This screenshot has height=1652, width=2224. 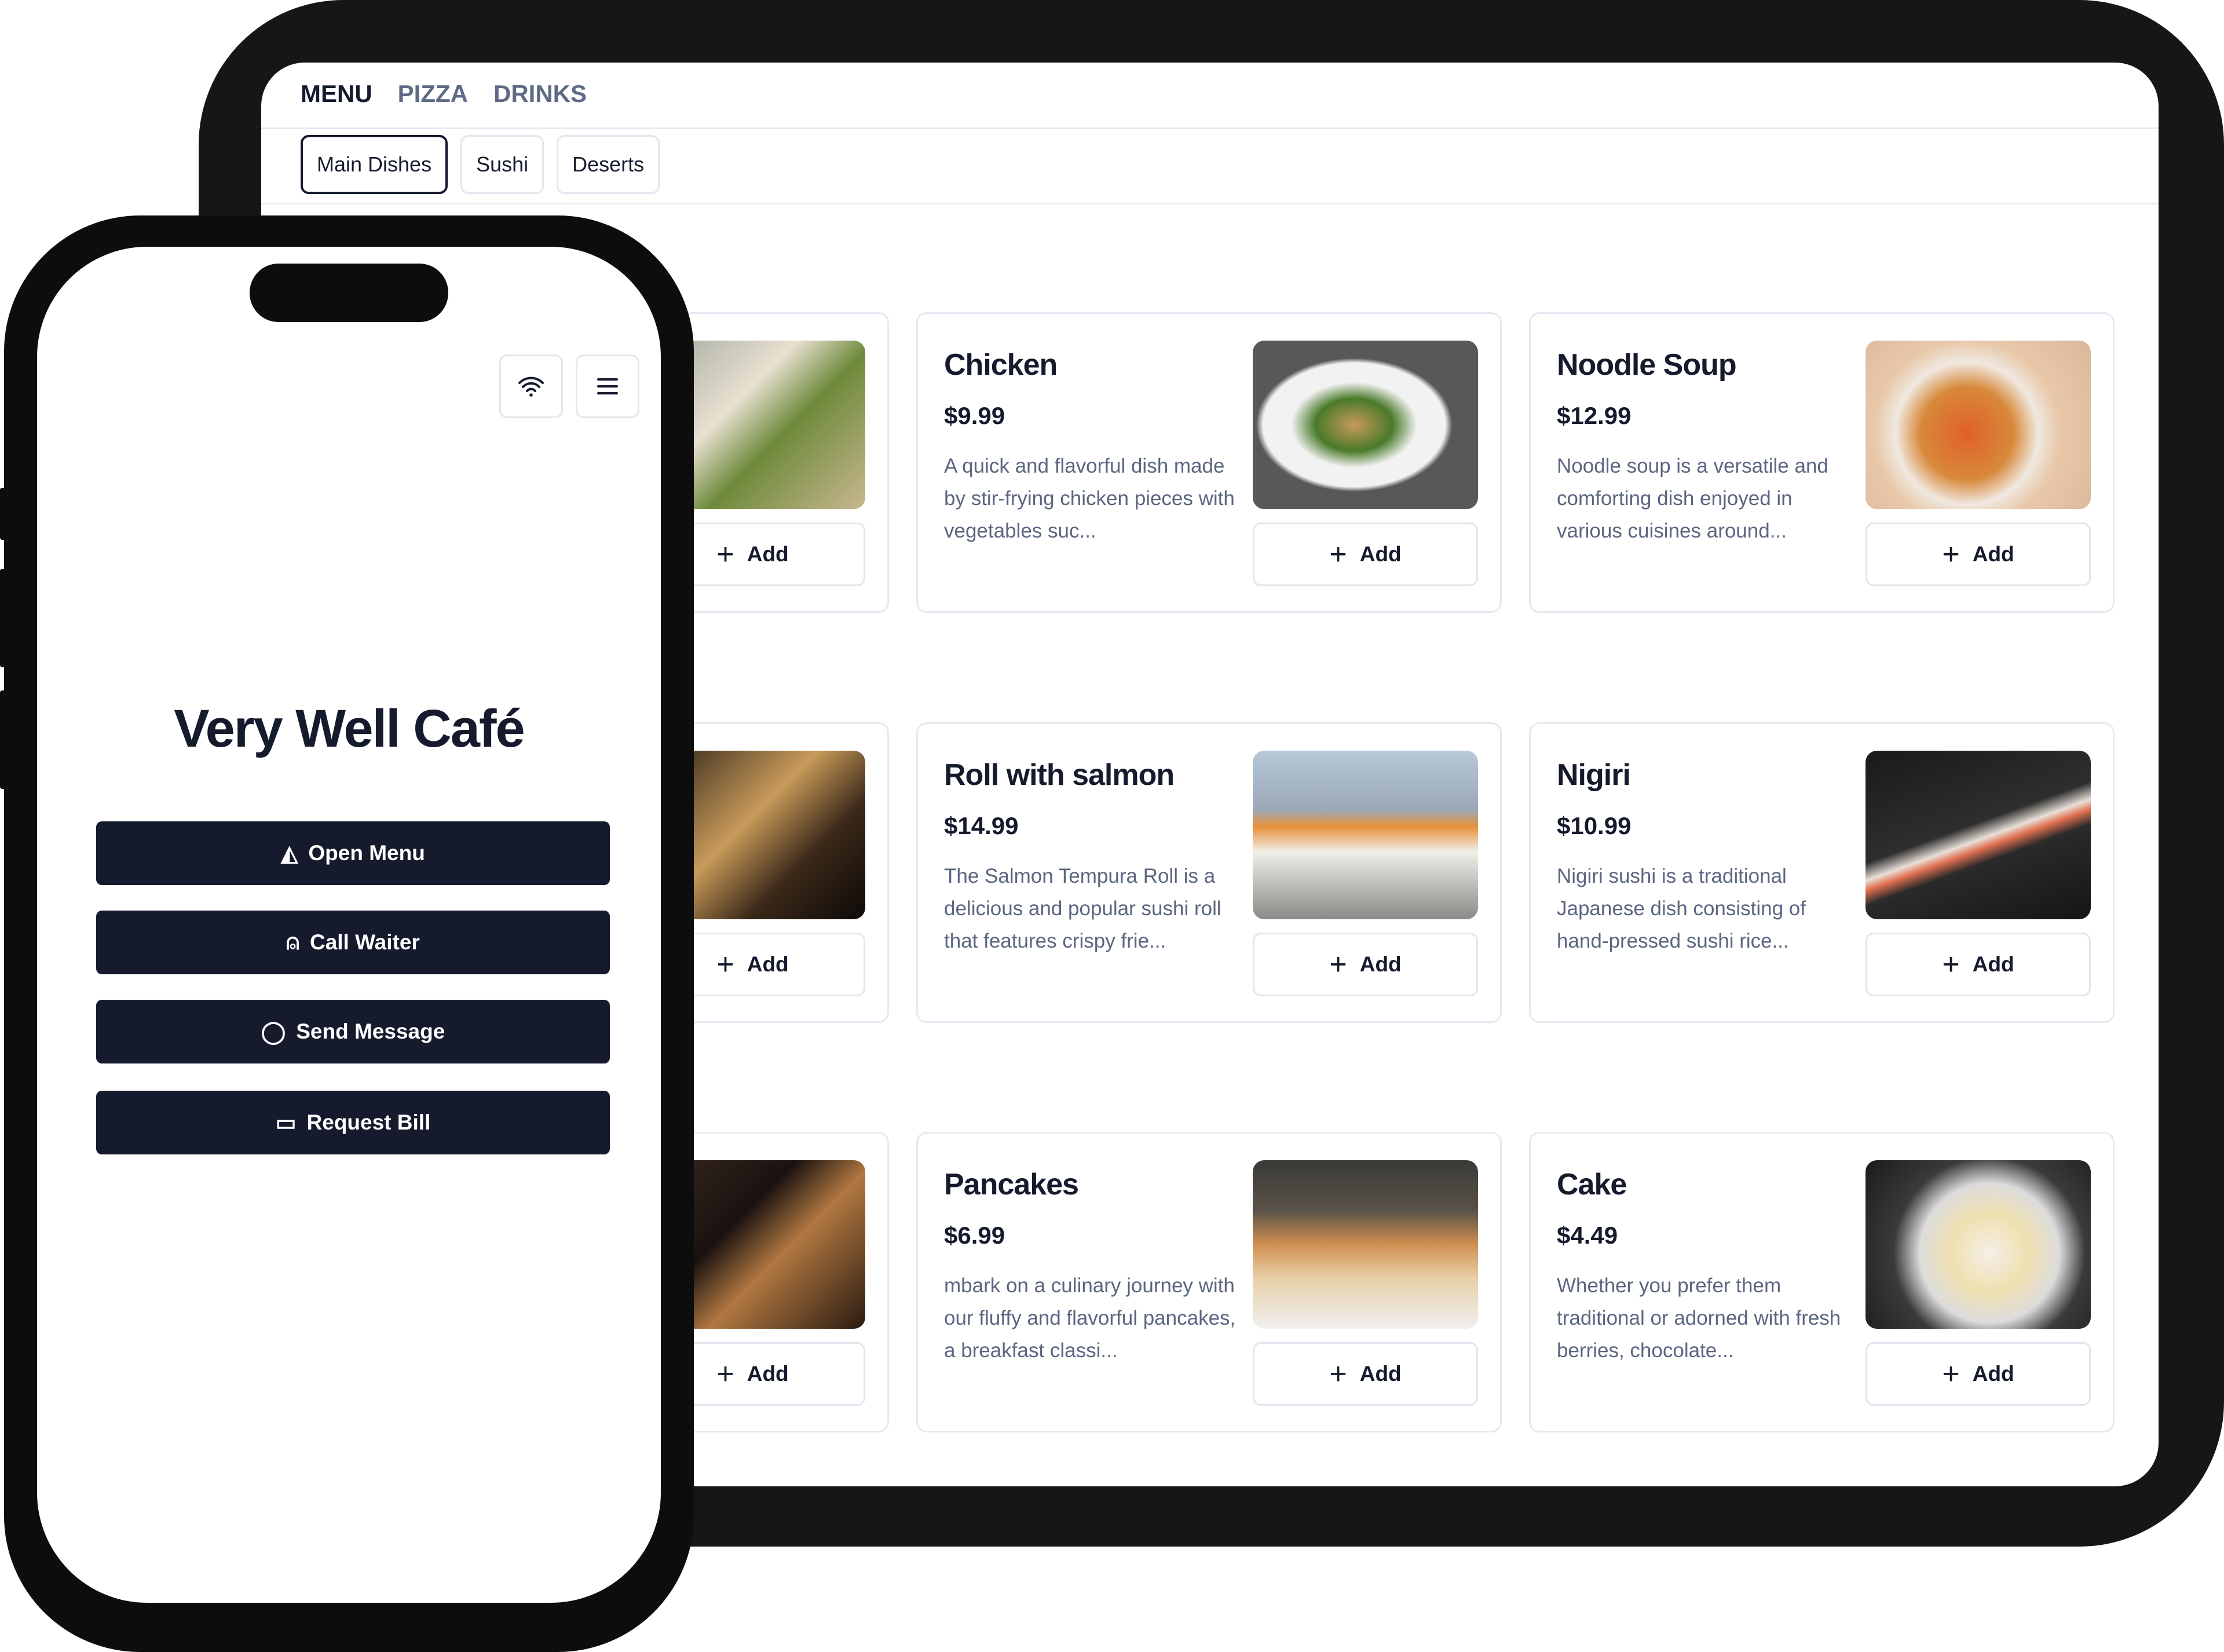 I want to click on item-title: Pancakes, so click(x=1012, y=1184).